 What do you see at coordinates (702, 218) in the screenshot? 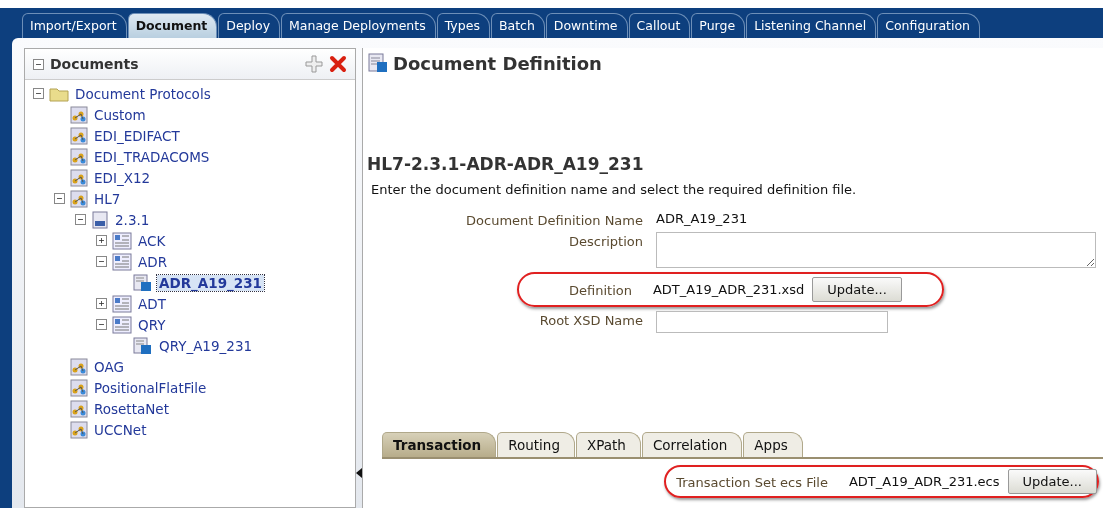
I see `field-value: ADR_A19_231` at bounding box center [702, 218].